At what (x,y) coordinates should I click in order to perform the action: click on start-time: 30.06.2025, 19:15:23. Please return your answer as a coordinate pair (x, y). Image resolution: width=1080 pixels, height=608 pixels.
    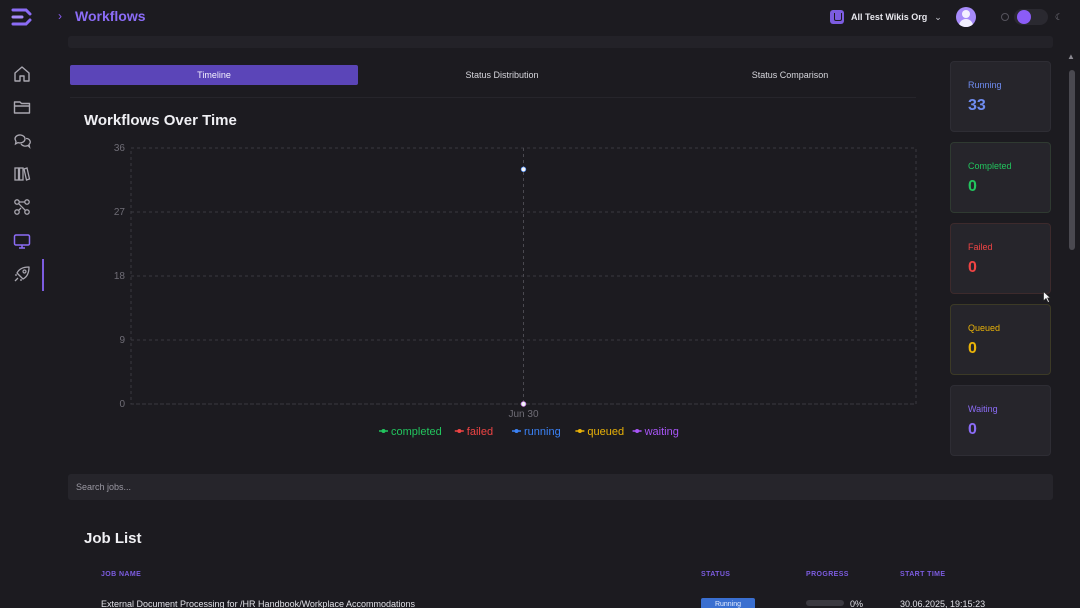
    Looking at the image, I should click on (943, 603).